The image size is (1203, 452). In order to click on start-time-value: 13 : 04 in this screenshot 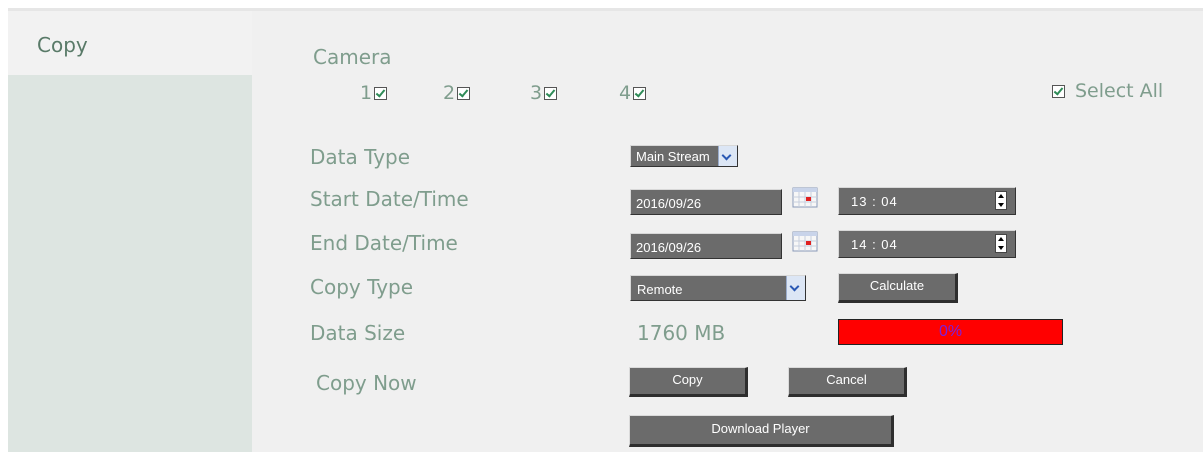, I will do `click(874, 201)`.